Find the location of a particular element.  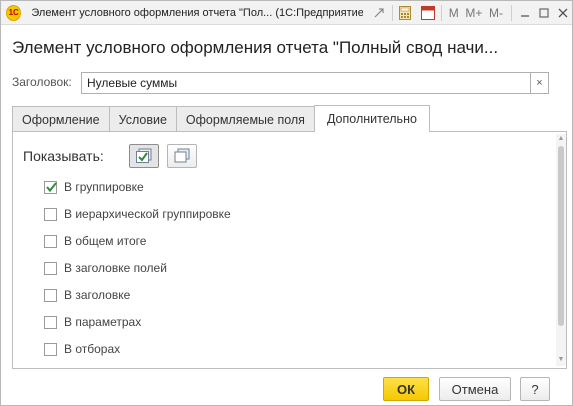

calendar-icon is located at coordinates (427, 13).